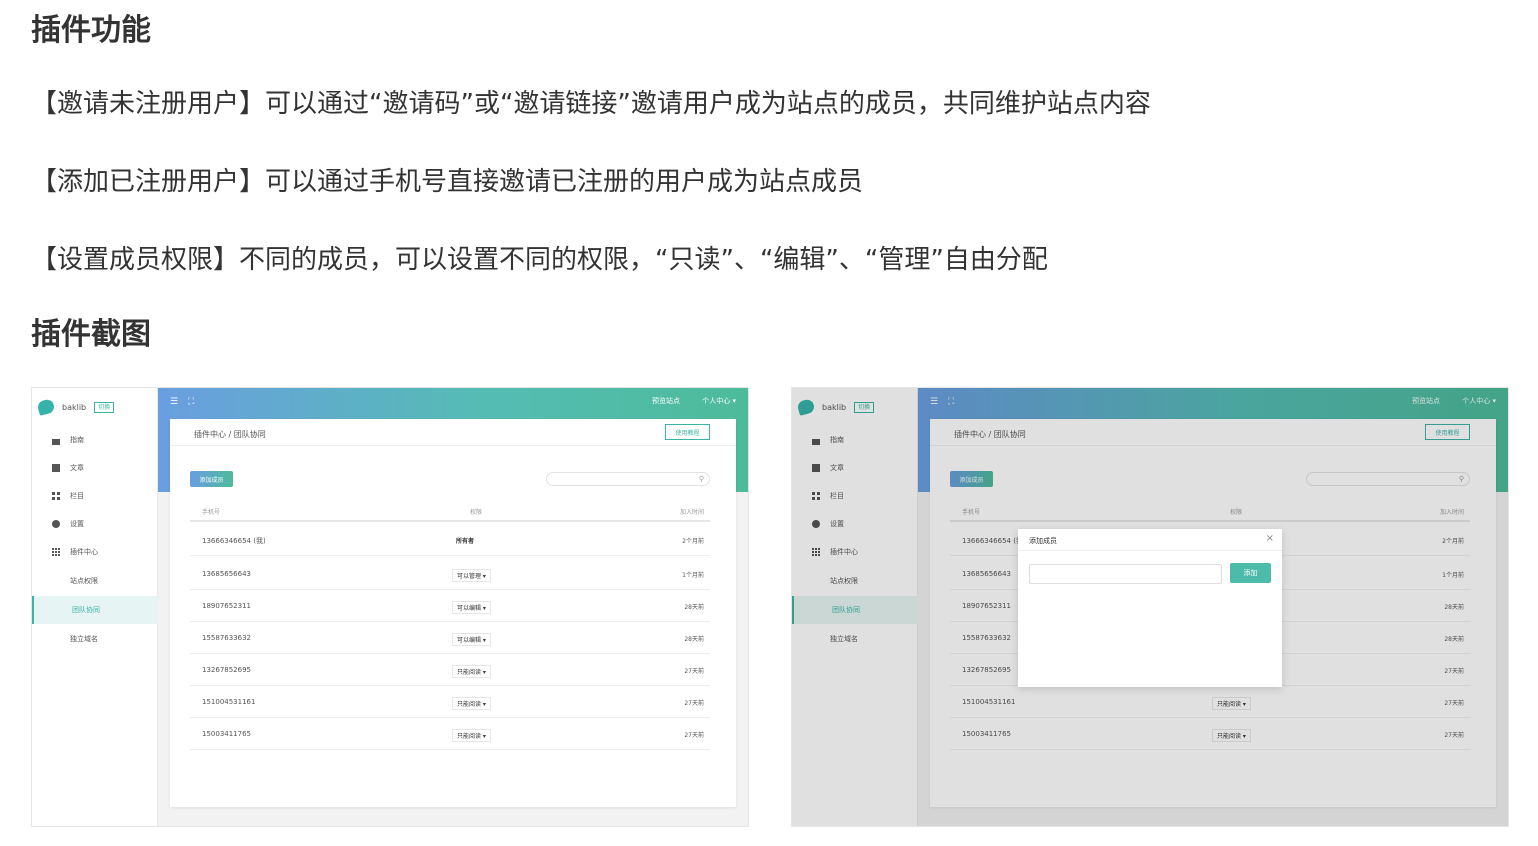  What do you see at coordinates (95, 610) in the screenshot?
I see `submenu-team-collab: 团队协同` at bounding box center [95, 610].